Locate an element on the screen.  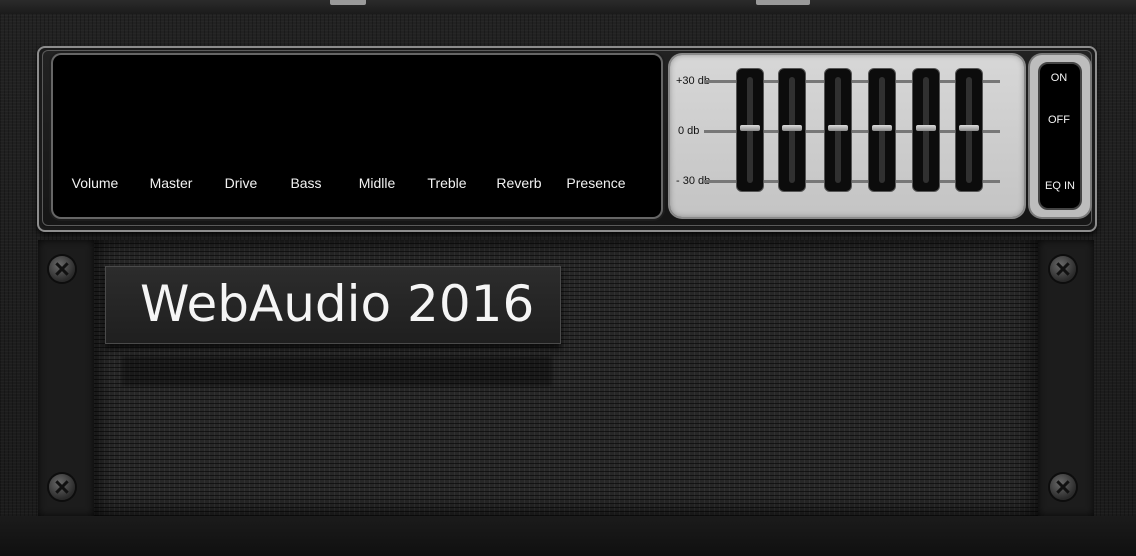
switch-eq-in-label: EQ IN is located at coordinates (1060, 186).